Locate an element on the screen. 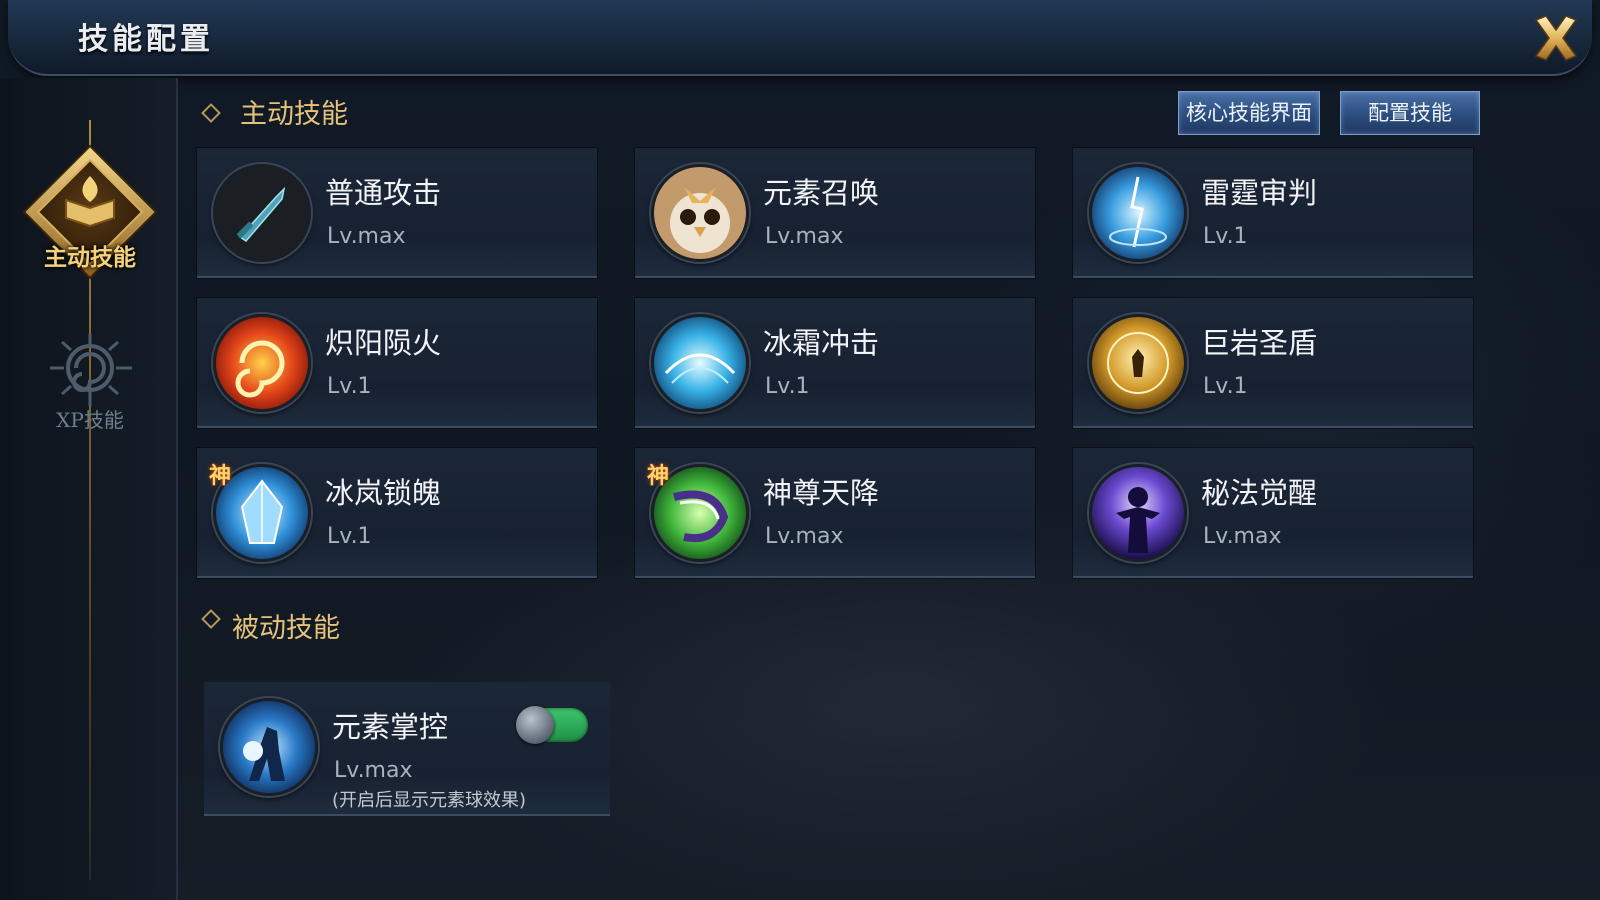  sidebar-tab-active-skills: 主动技能 is located at coordinates (90, 212).